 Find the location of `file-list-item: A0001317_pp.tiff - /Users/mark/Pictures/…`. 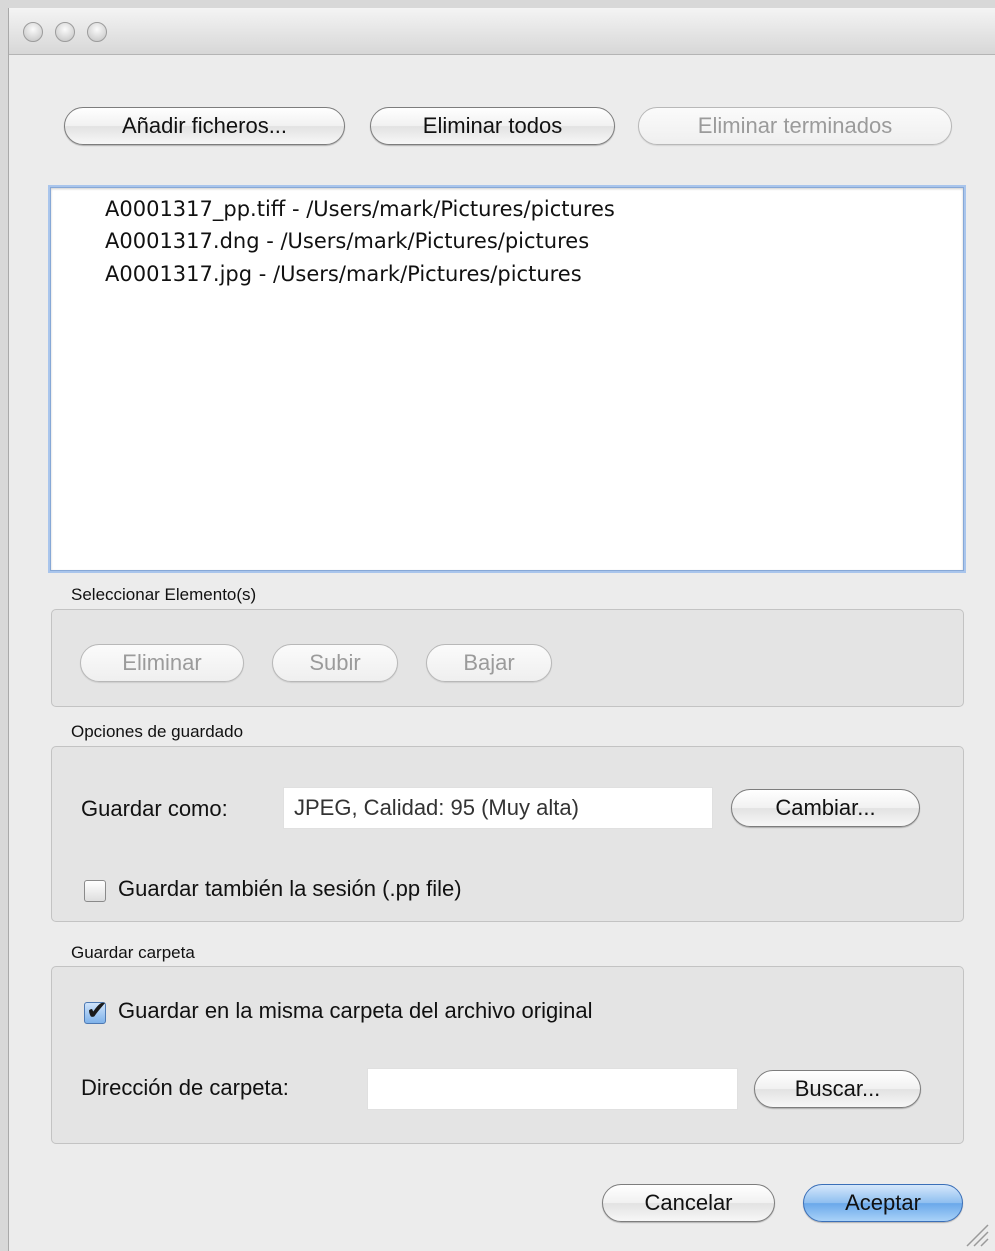

file-list-item: A0001317_pp.tiff - /Users/mark/Pictures/… is located at coordinates (360, 209).